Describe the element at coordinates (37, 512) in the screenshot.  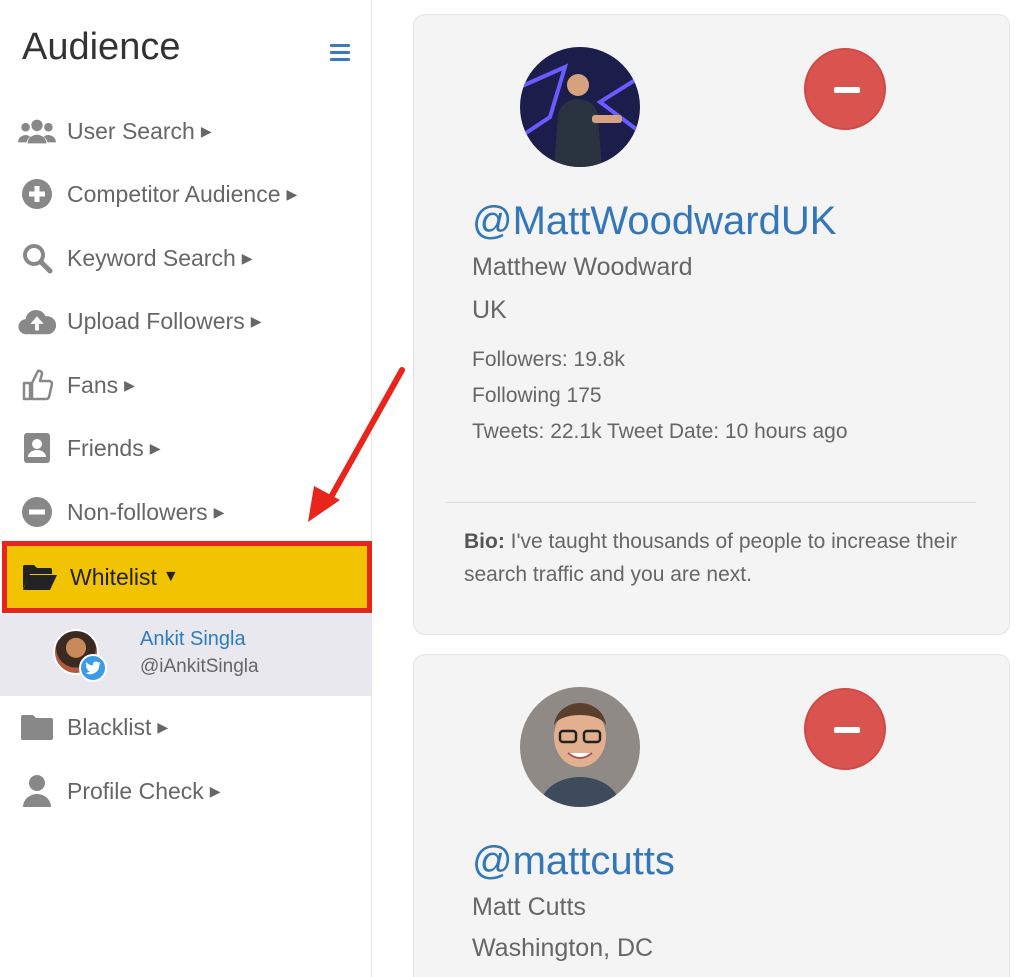
I see `minus-circle-icon` at that location.